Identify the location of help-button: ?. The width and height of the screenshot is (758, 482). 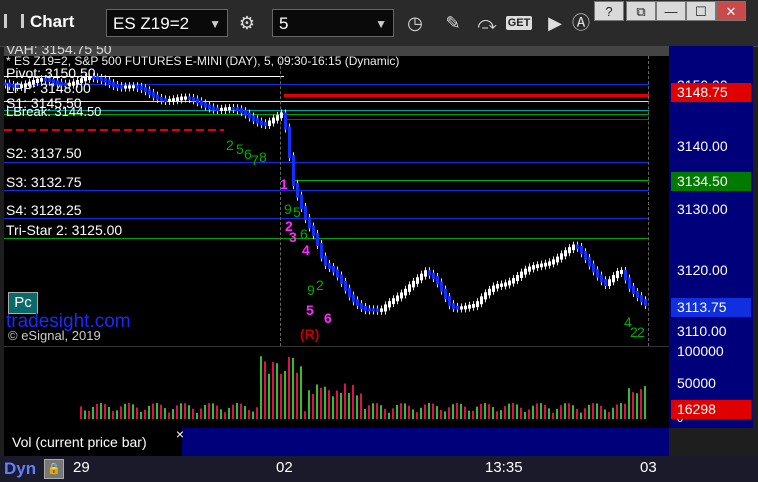
(609, 11).